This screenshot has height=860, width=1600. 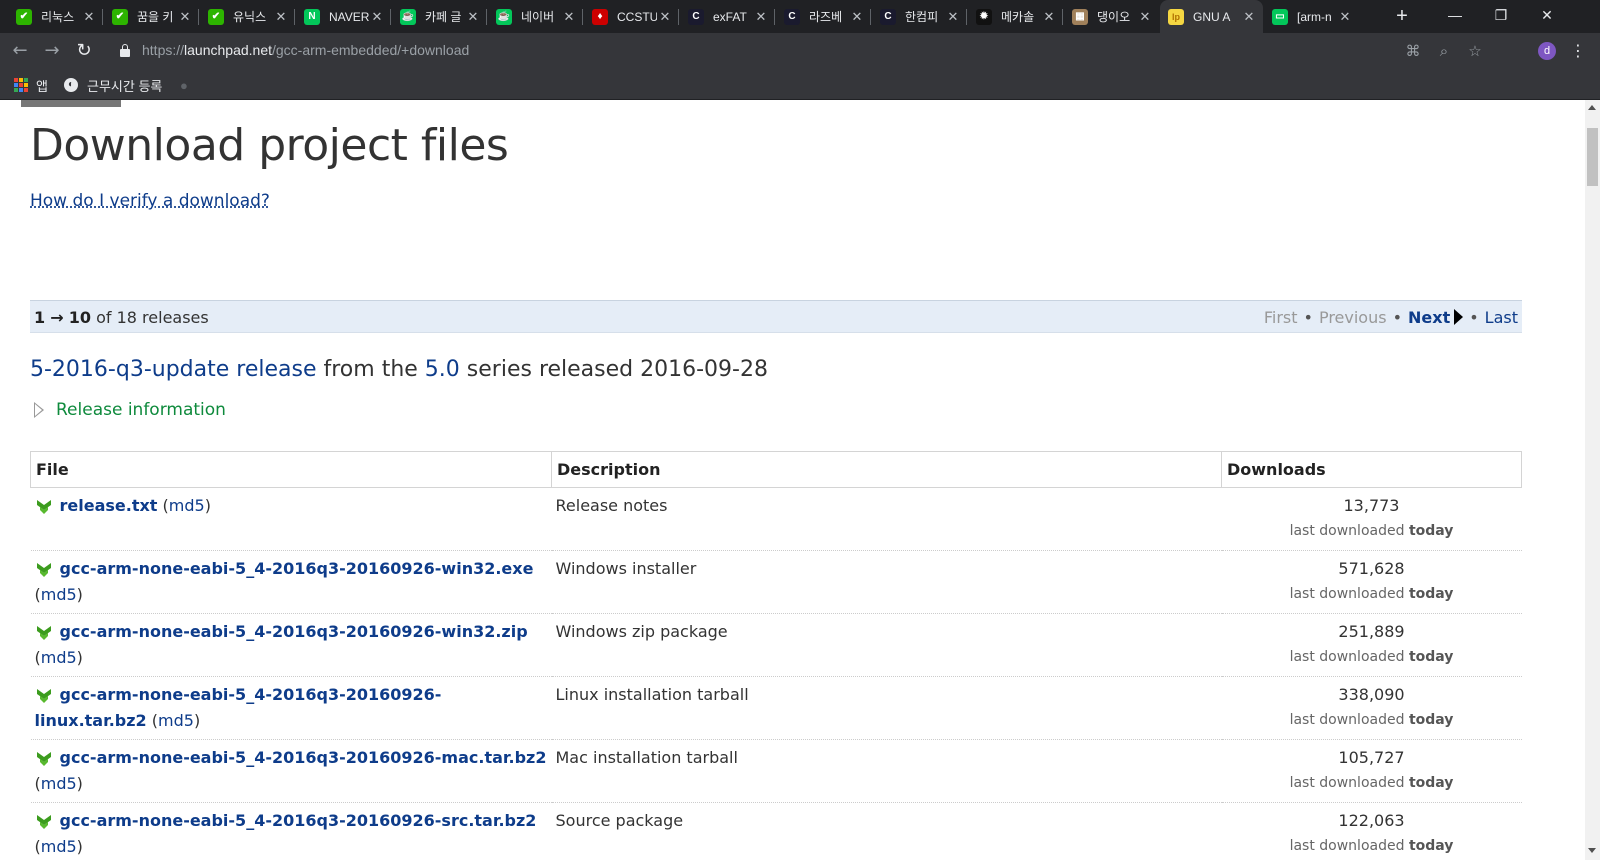 What do you see at coordinates (1592, 480) in the screenshot?
I see `page-scrollbar` at bounding box center [1592, 480].